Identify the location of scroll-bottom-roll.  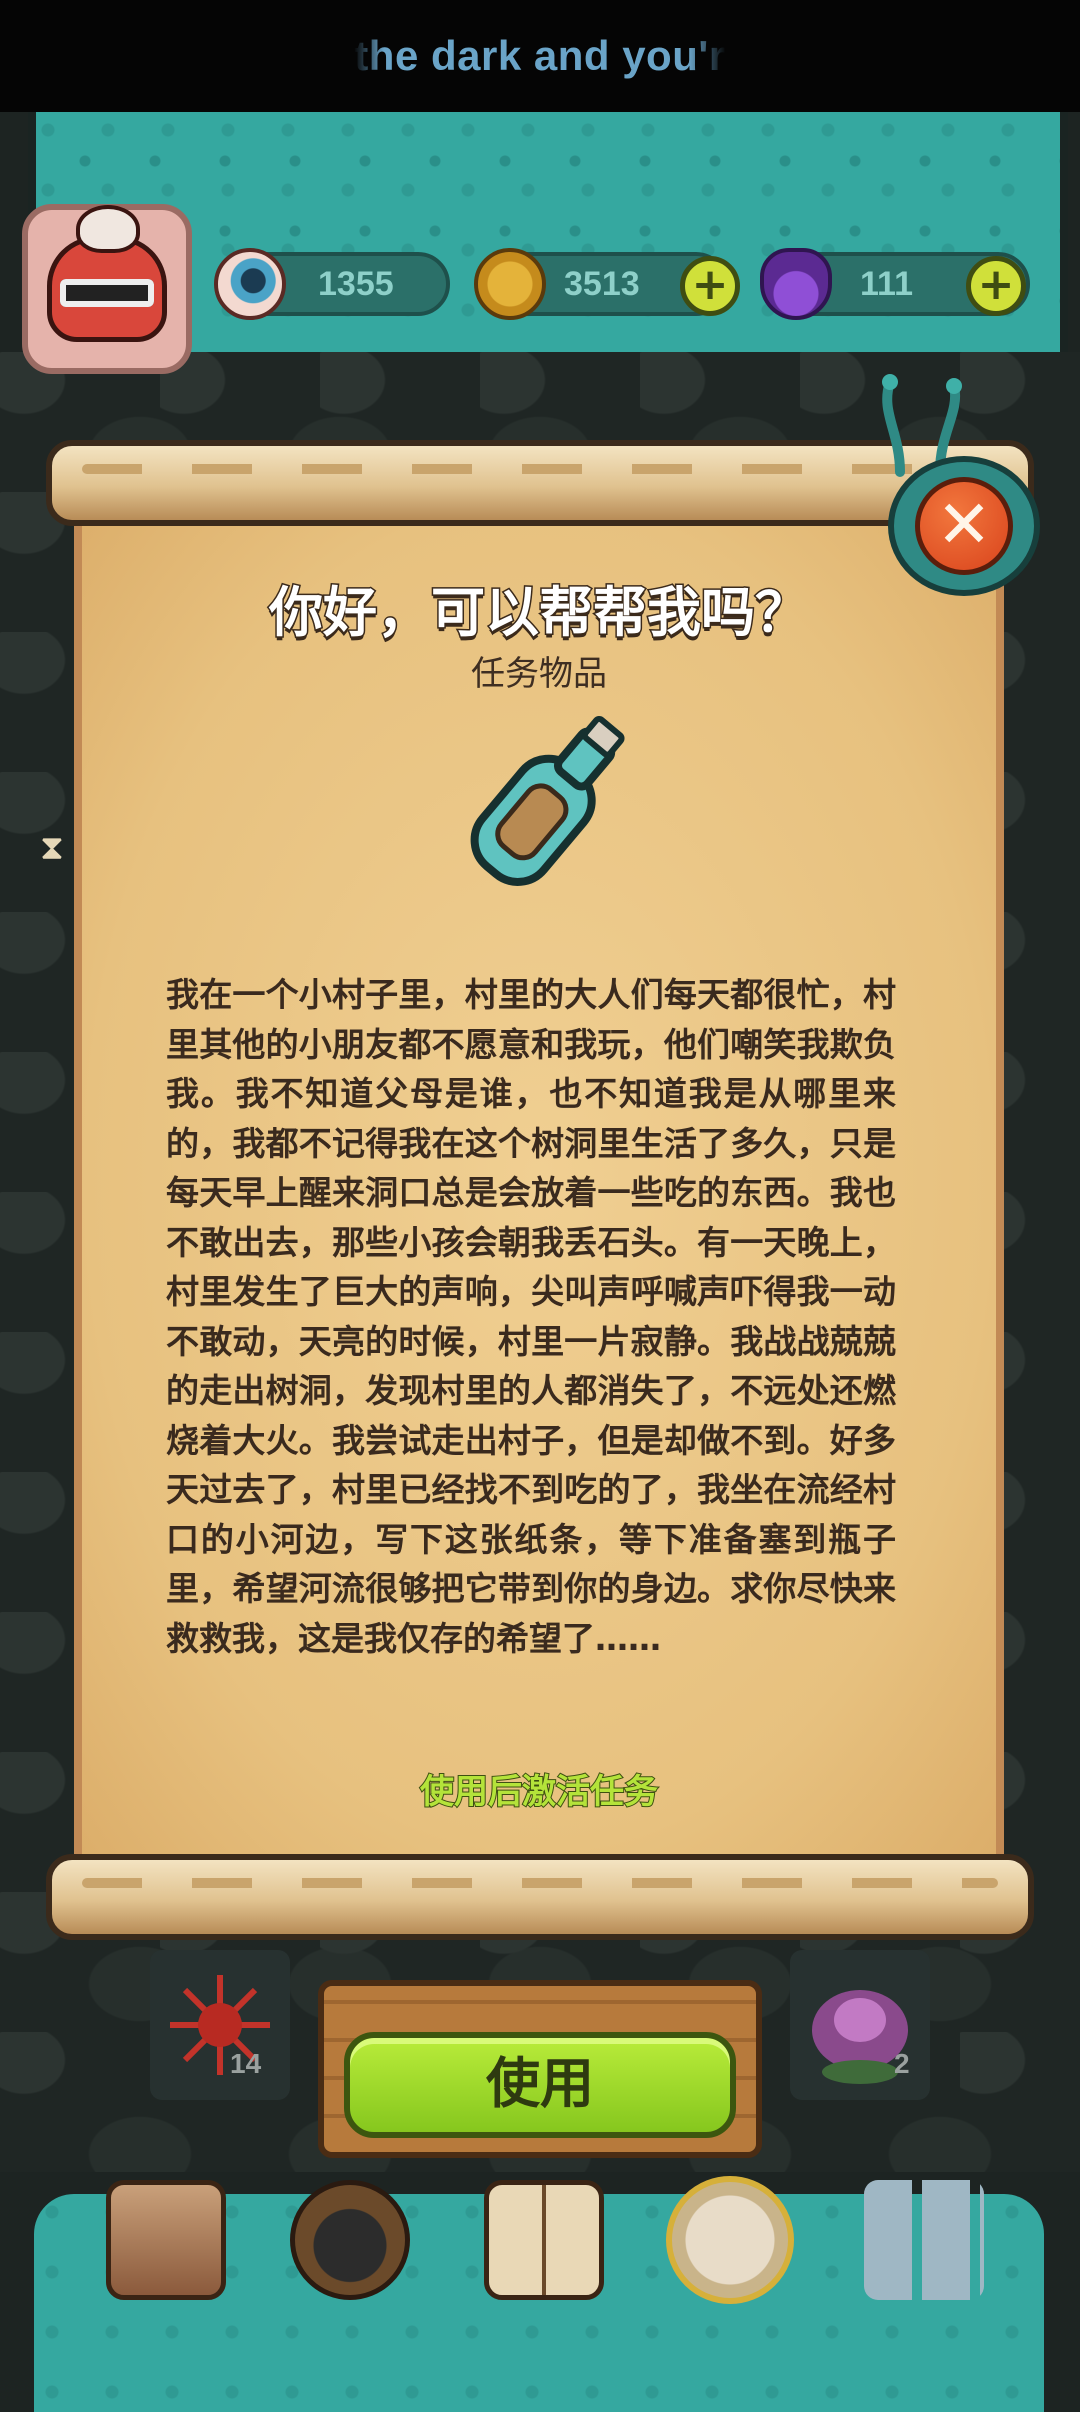
(540, 1897).